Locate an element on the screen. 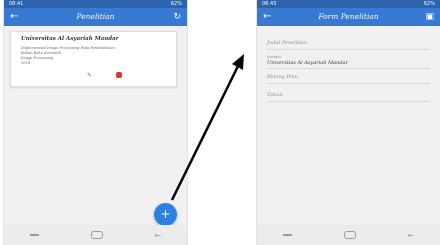 This screenshot has width=440, height=245. add-button: + is located at coordinates (165, 214).